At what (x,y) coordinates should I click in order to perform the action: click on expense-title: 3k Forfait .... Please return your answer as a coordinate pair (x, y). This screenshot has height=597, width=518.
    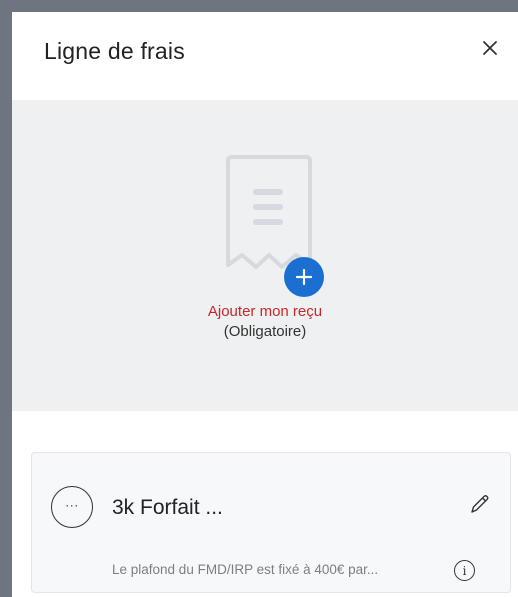
    Looking at the image, I should click on (167, 507).